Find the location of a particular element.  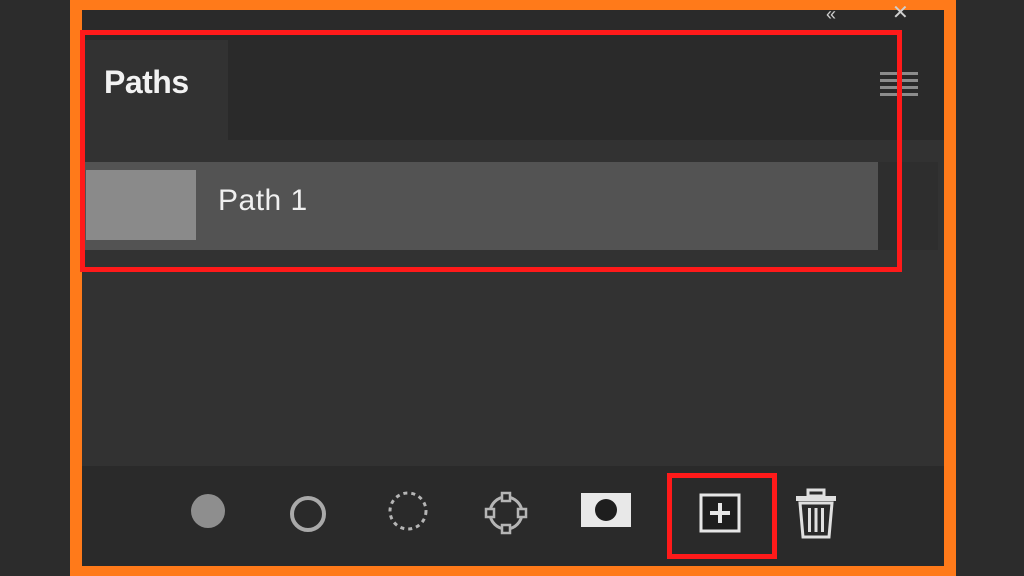

add-mask-icon is located at coordinates (606, 510).